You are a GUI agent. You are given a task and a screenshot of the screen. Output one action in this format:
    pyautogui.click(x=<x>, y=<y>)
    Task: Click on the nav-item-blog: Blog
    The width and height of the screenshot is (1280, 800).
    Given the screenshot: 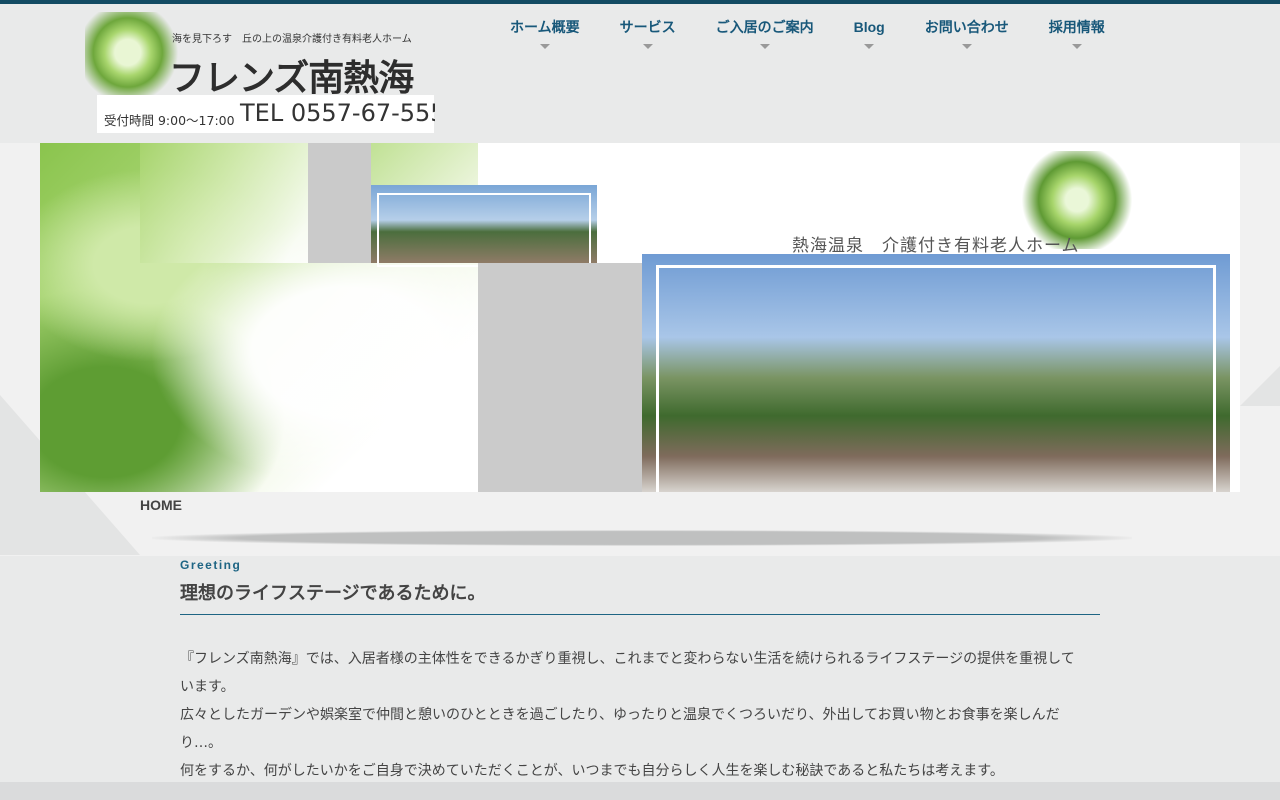 What is the action you would take?
    pyautogui.click(x=869, y=35)
    